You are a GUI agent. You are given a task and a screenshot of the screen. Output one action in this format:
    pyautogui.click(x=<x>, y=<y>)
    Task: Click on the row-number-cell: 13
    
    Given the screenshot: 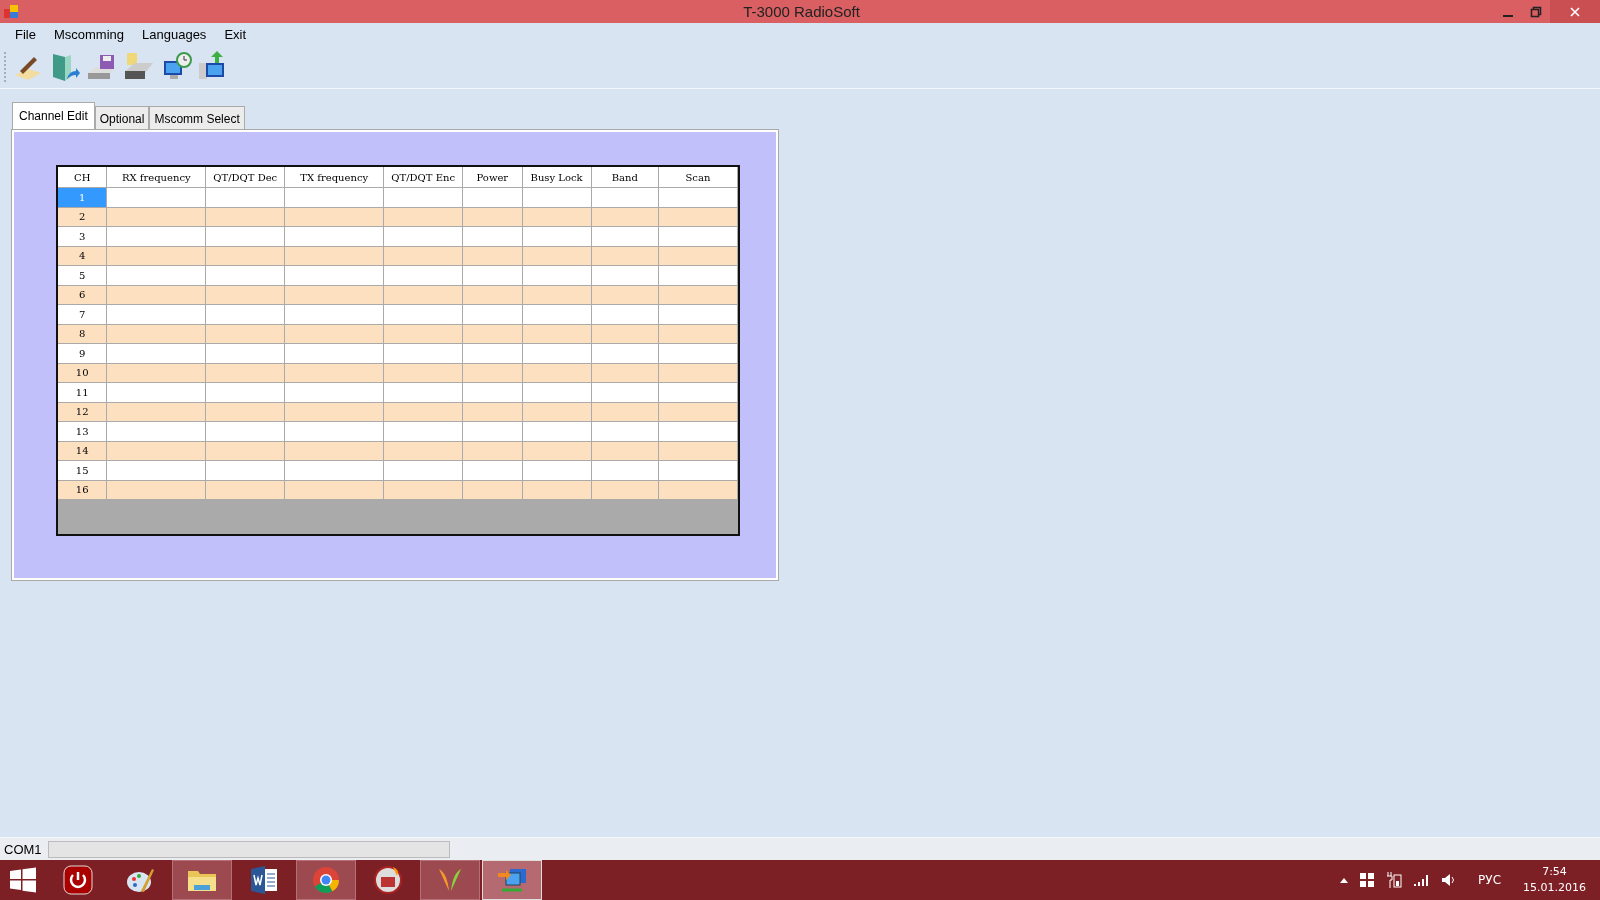 What is the action you would take?
    pyautogui.click(x=83, y=432)
    